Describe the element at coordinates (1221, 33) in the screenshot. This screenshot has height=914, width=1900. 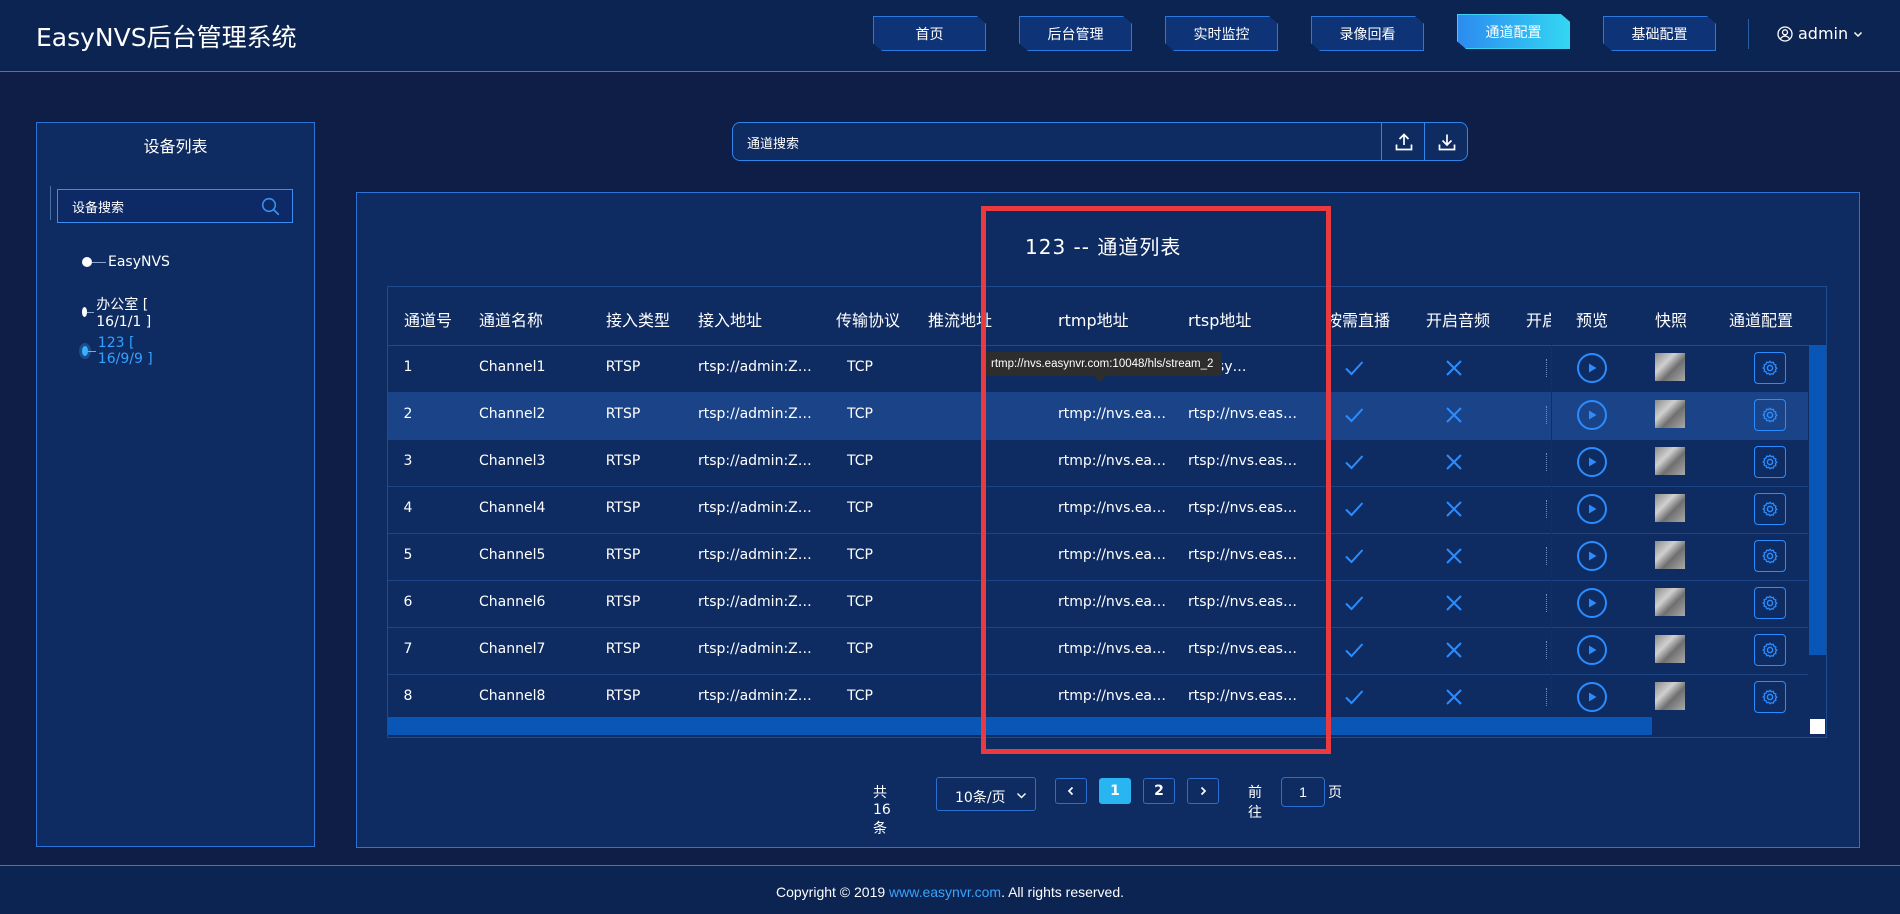
I see `nav-tab-live: 实时监控` at that location.